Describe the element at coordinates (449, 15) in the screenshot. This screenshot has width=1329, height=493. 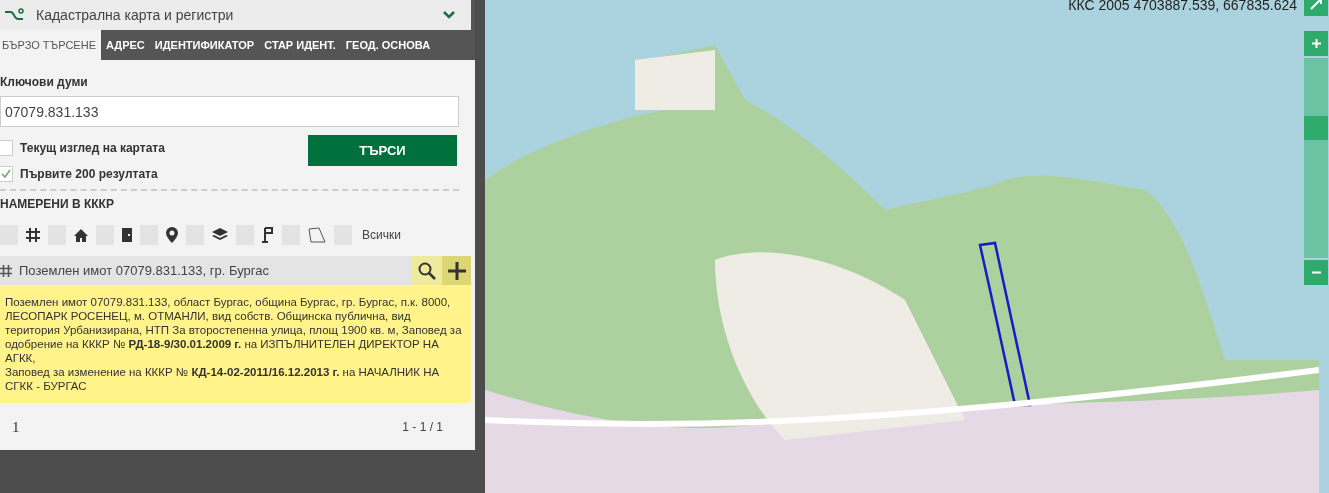
I see `chevron-down-icon` at that location.